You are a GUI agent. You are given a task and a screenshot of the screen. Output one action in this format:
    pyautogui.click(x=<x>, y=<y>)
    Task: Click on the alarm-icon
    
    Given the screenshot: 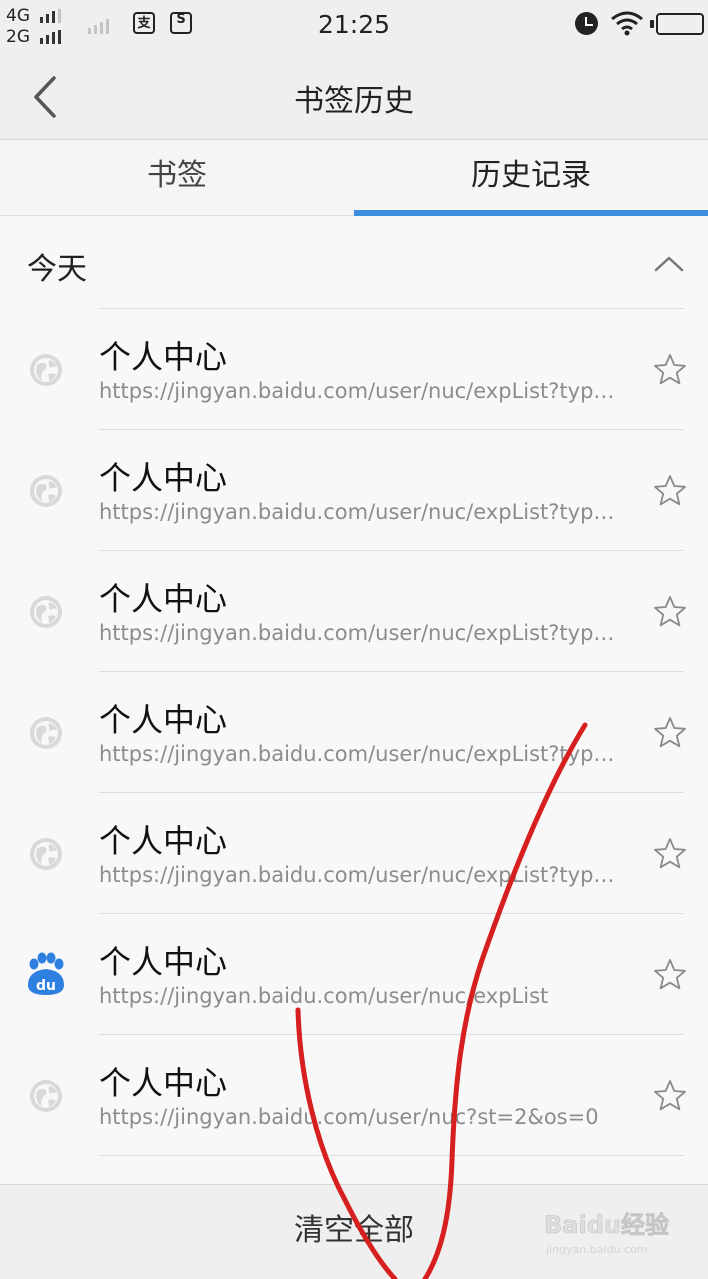 What is the action you would take?
    pyautogui.click(x=586, y=23)
    